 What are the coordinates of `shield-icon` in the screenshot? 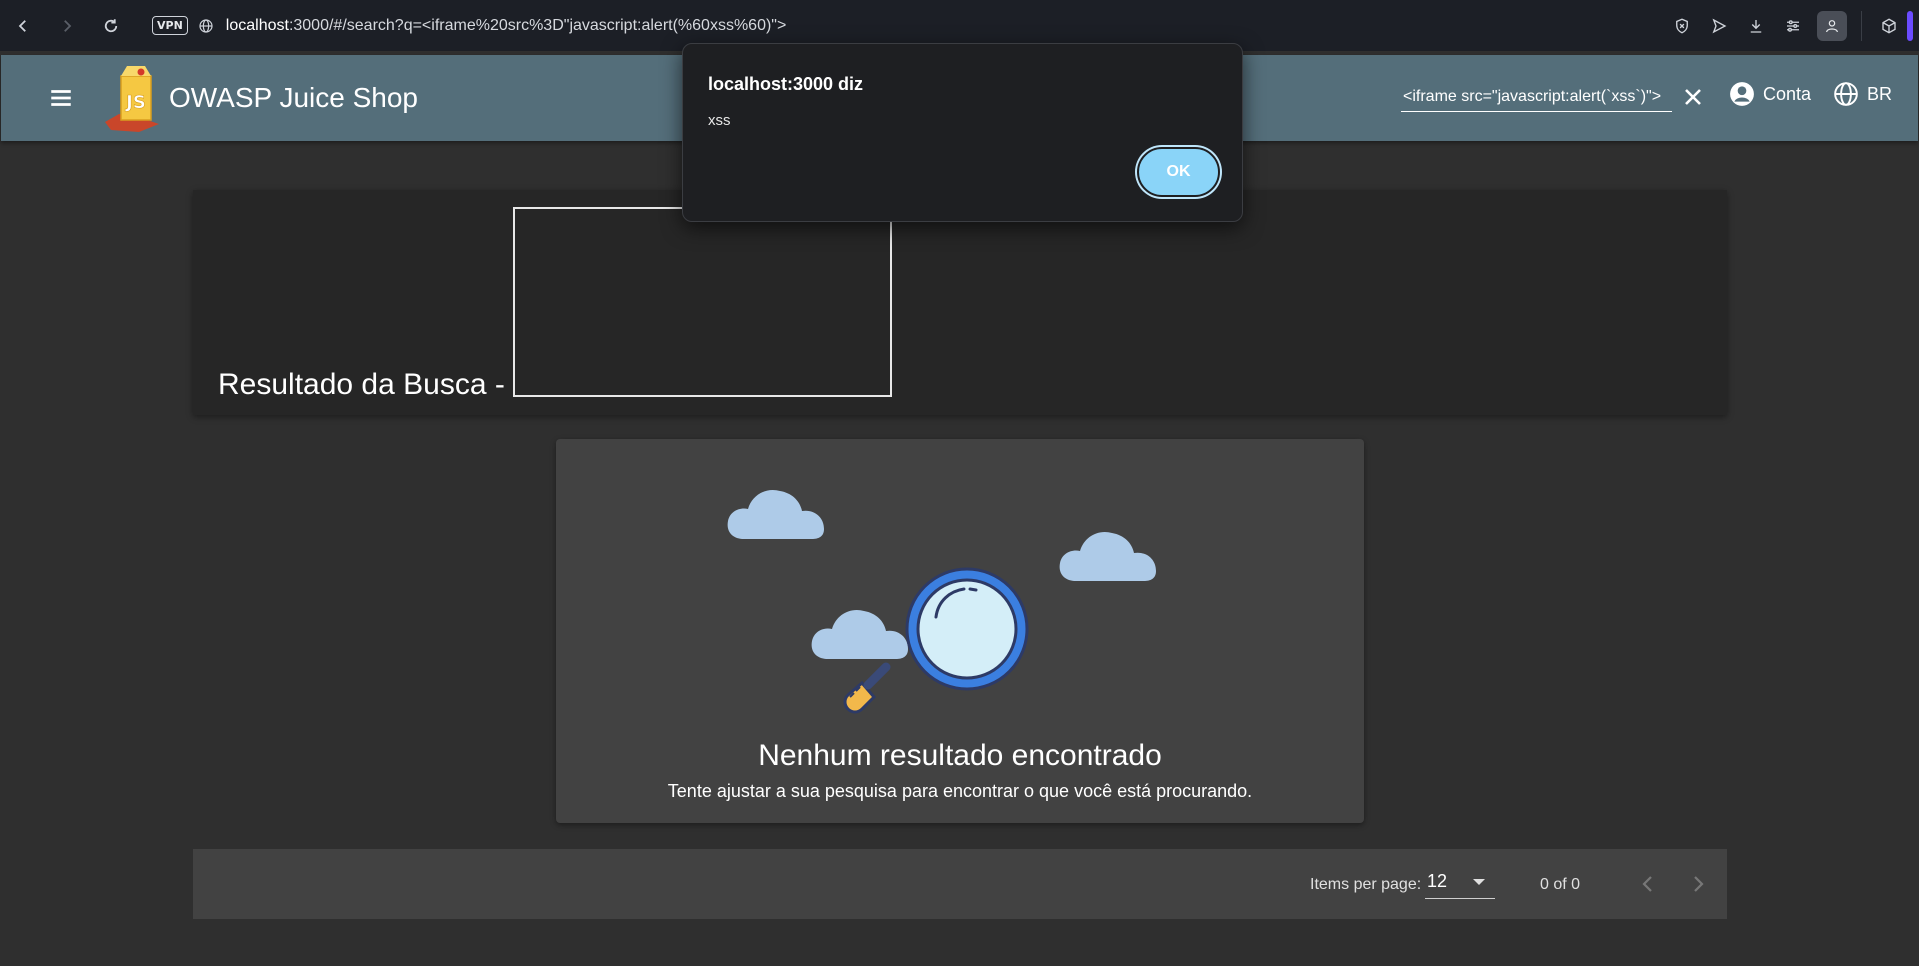 It's located at (1681, 25).